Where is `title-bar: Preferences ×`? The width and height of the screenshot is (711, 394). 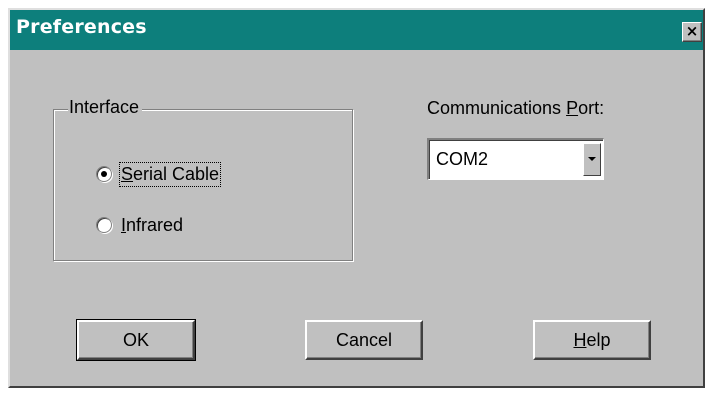 title-bar: Preferences × is located at coordinates (356, 30).